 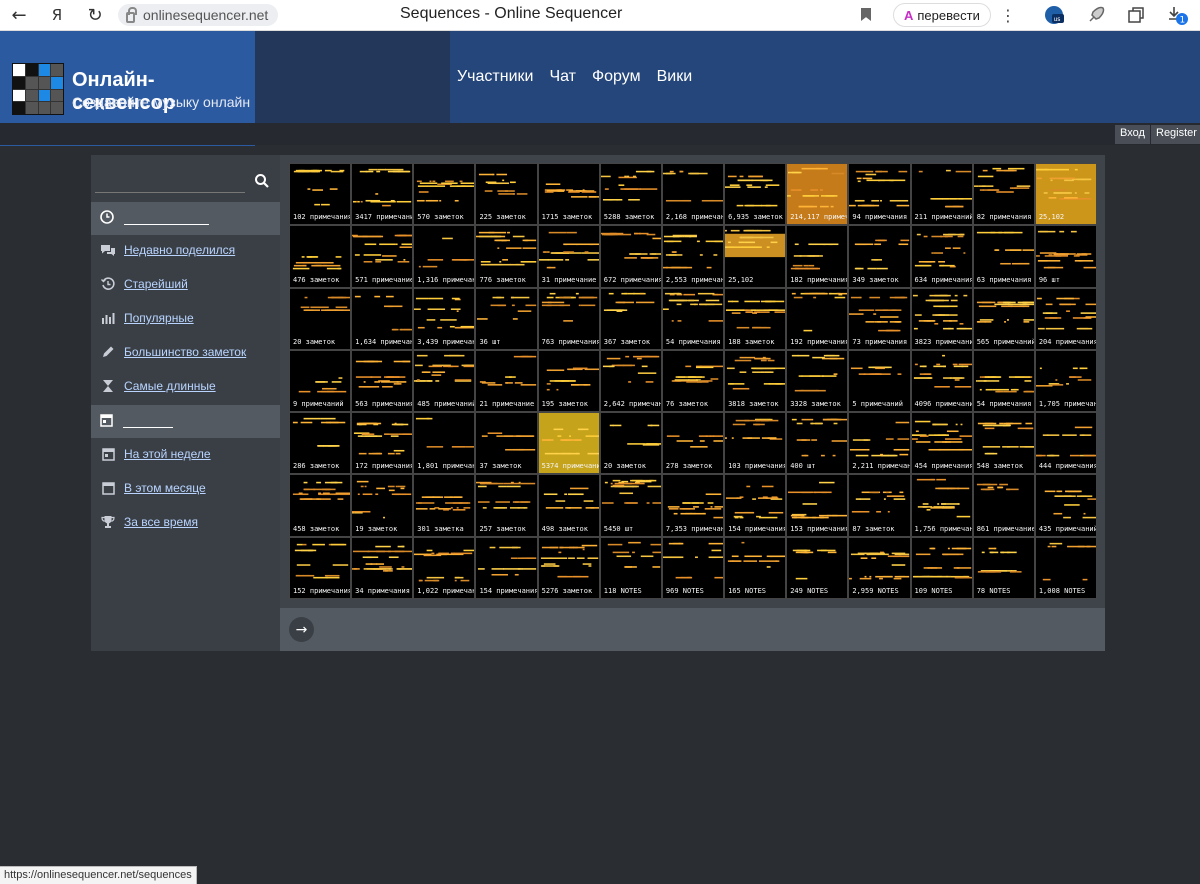 I want to click on nav-wiki: Вики, so click(x=675, y=77).